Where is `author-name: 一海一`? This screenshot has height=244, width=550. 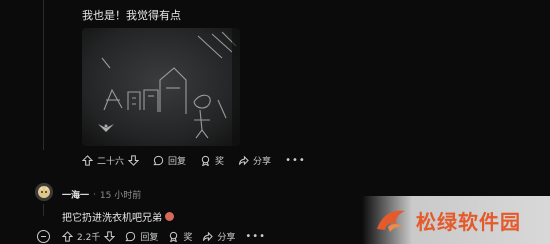
author-name: 一海一 is located at coordinates (75, 194).